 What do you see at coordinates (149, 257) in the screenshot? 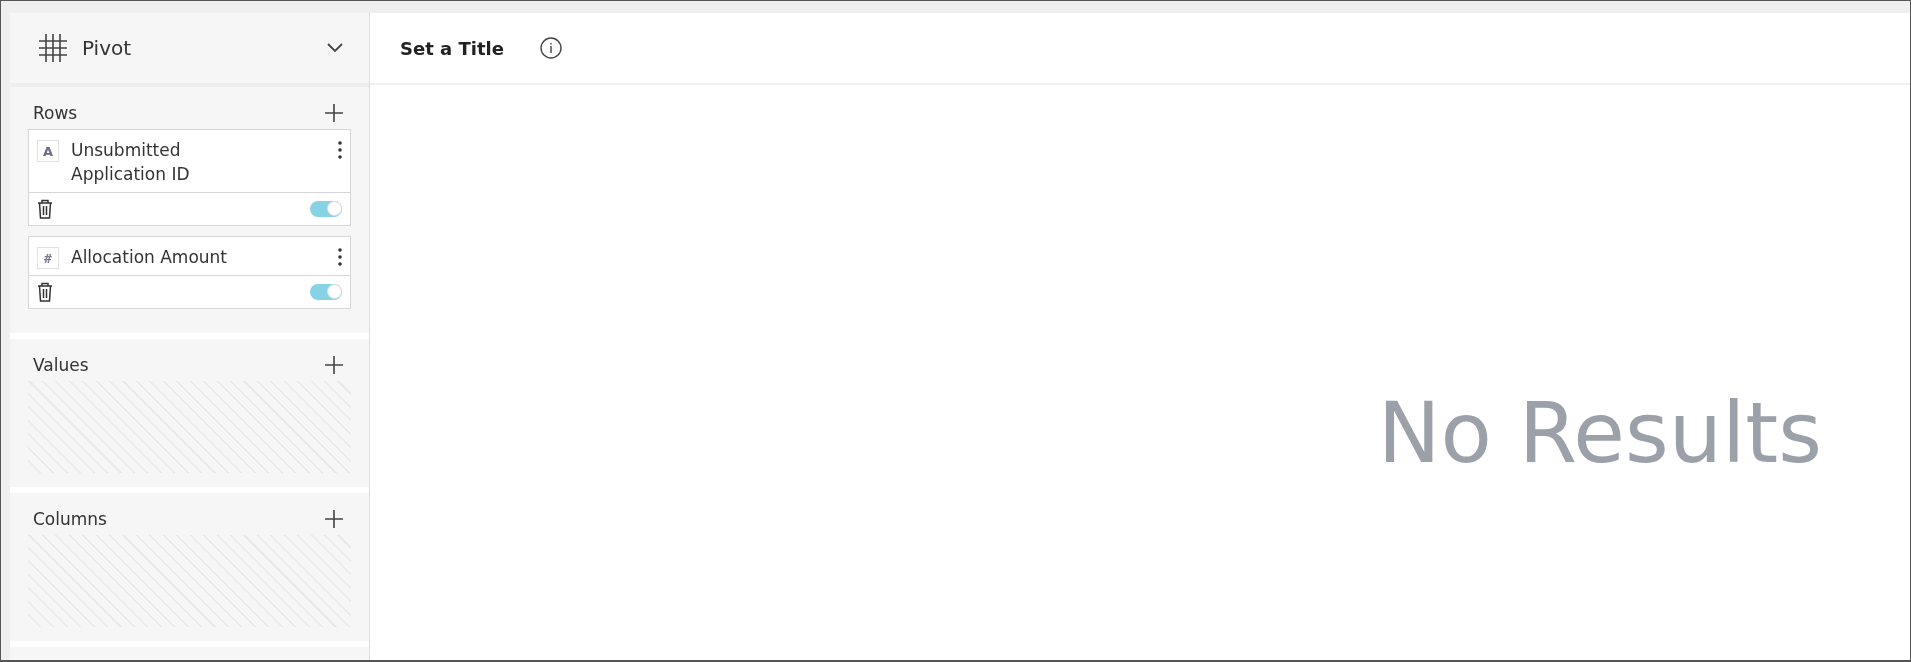
I see `field-label: Allocation Amount` at bounding box center [149, 257].